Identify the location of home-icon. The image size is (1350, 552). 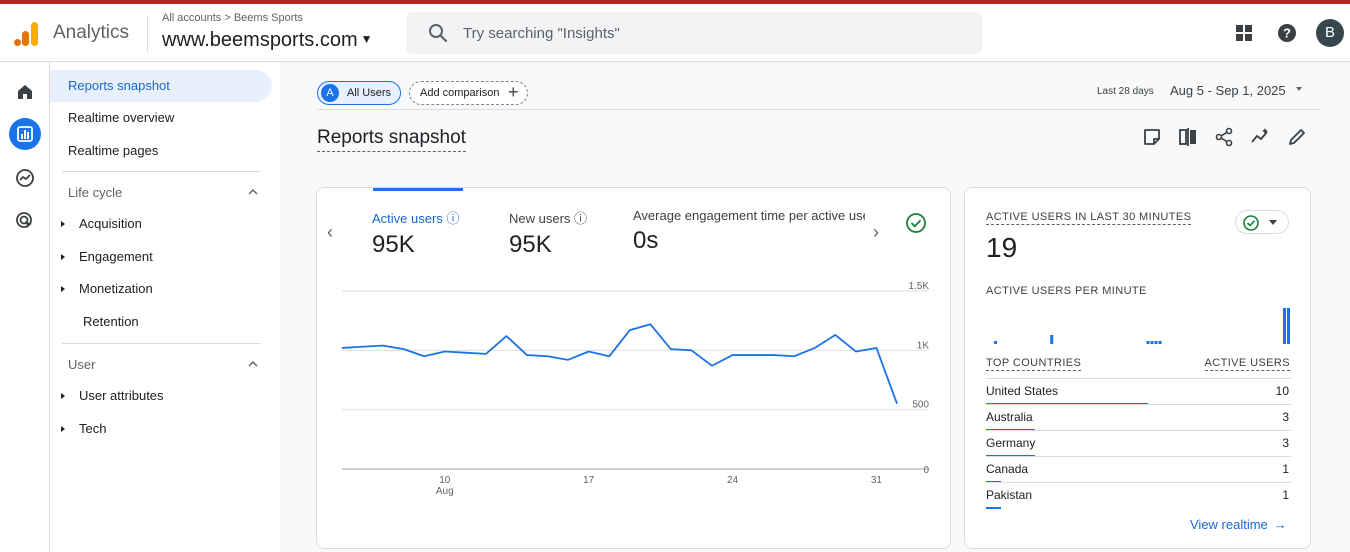
(25, 92).